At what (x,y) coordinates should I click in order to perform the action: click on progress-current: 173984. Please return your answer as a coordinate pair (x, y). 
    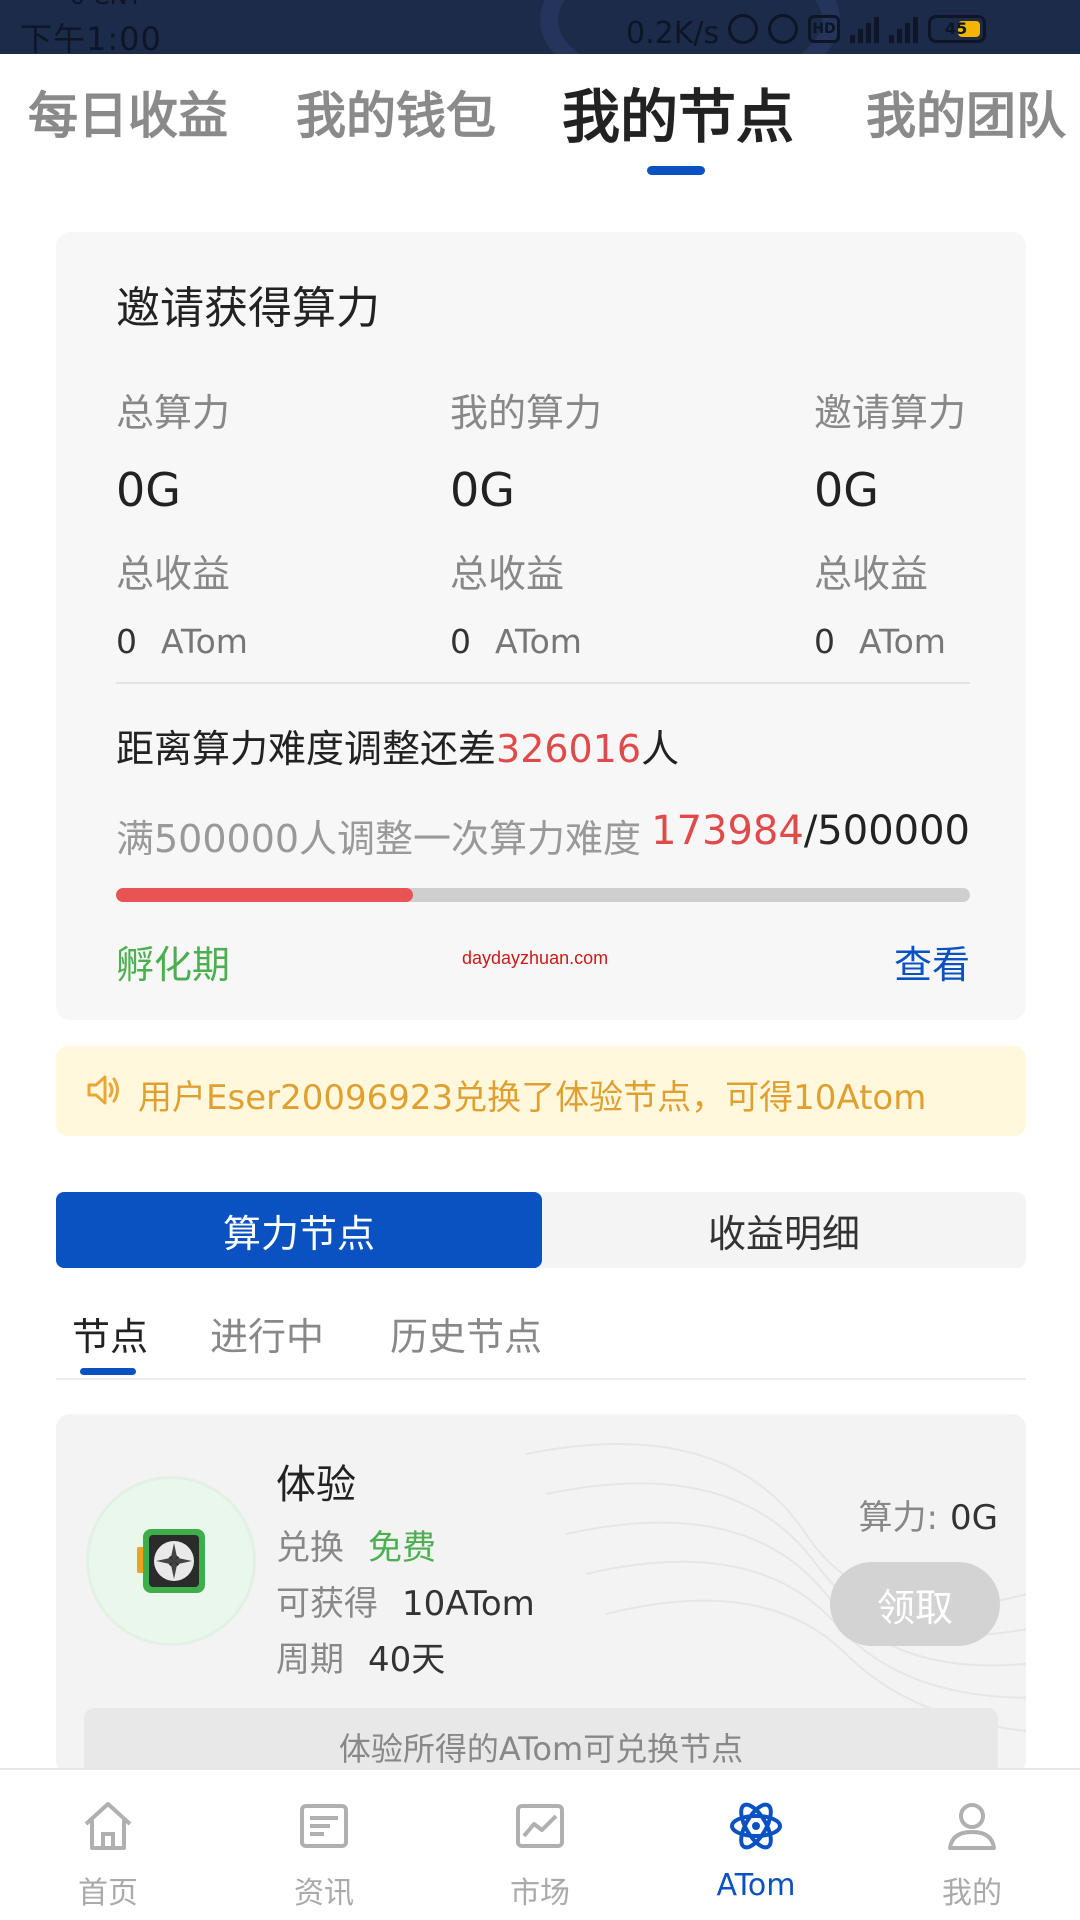
    Looking at the image, I should click on (727, 831).